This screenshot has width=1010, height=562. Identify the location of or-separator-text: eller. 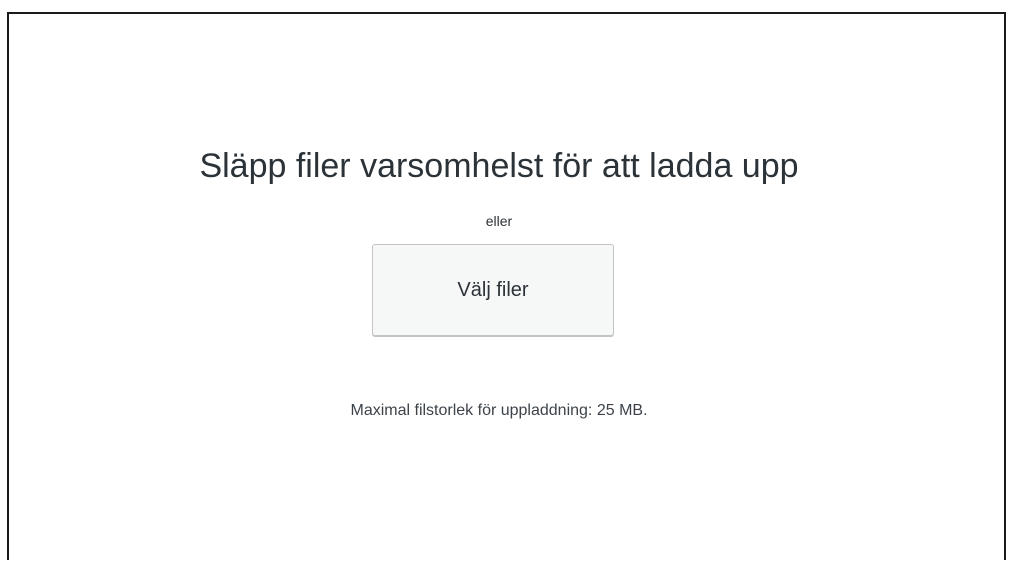
(499, 221).